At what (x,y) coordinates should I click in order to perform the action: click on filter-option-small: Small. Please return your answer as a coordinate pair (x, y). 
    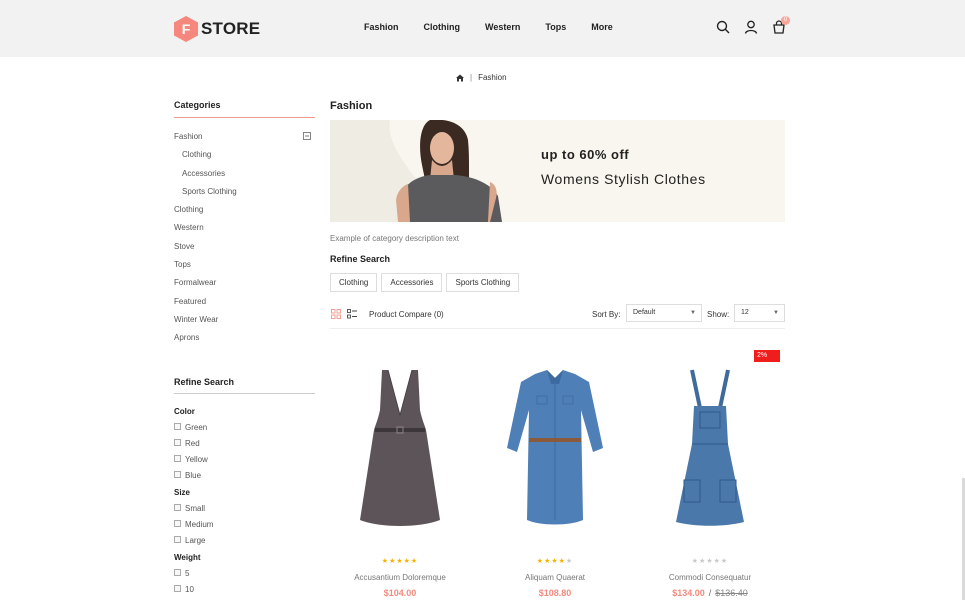
    Looking at the image, I should click on (189, 508).